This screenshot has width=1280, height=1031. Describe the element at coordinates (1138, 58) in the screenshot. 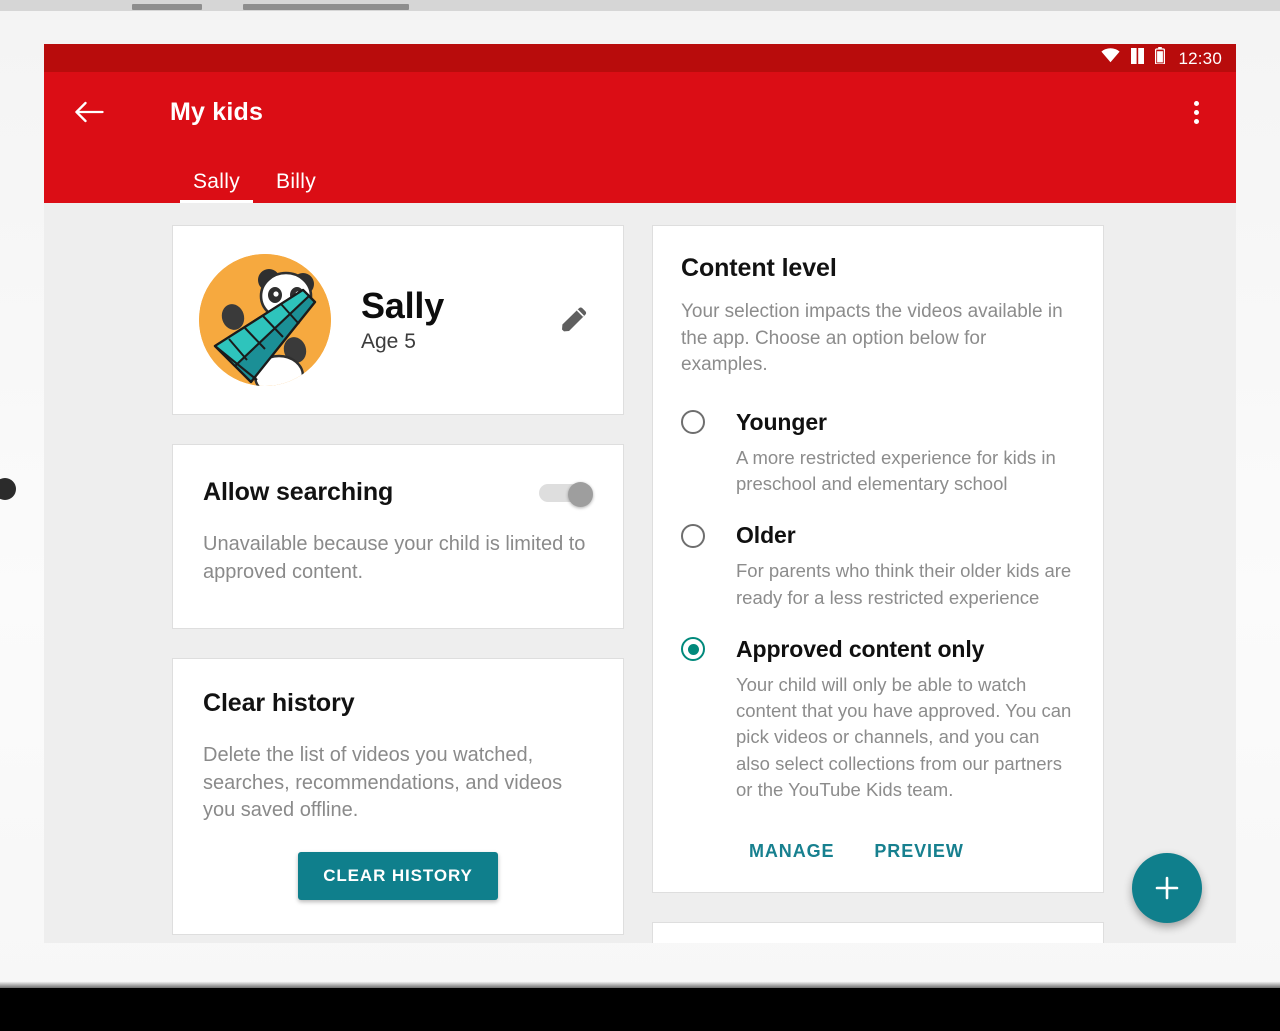

I see `signal-icon` at that location.